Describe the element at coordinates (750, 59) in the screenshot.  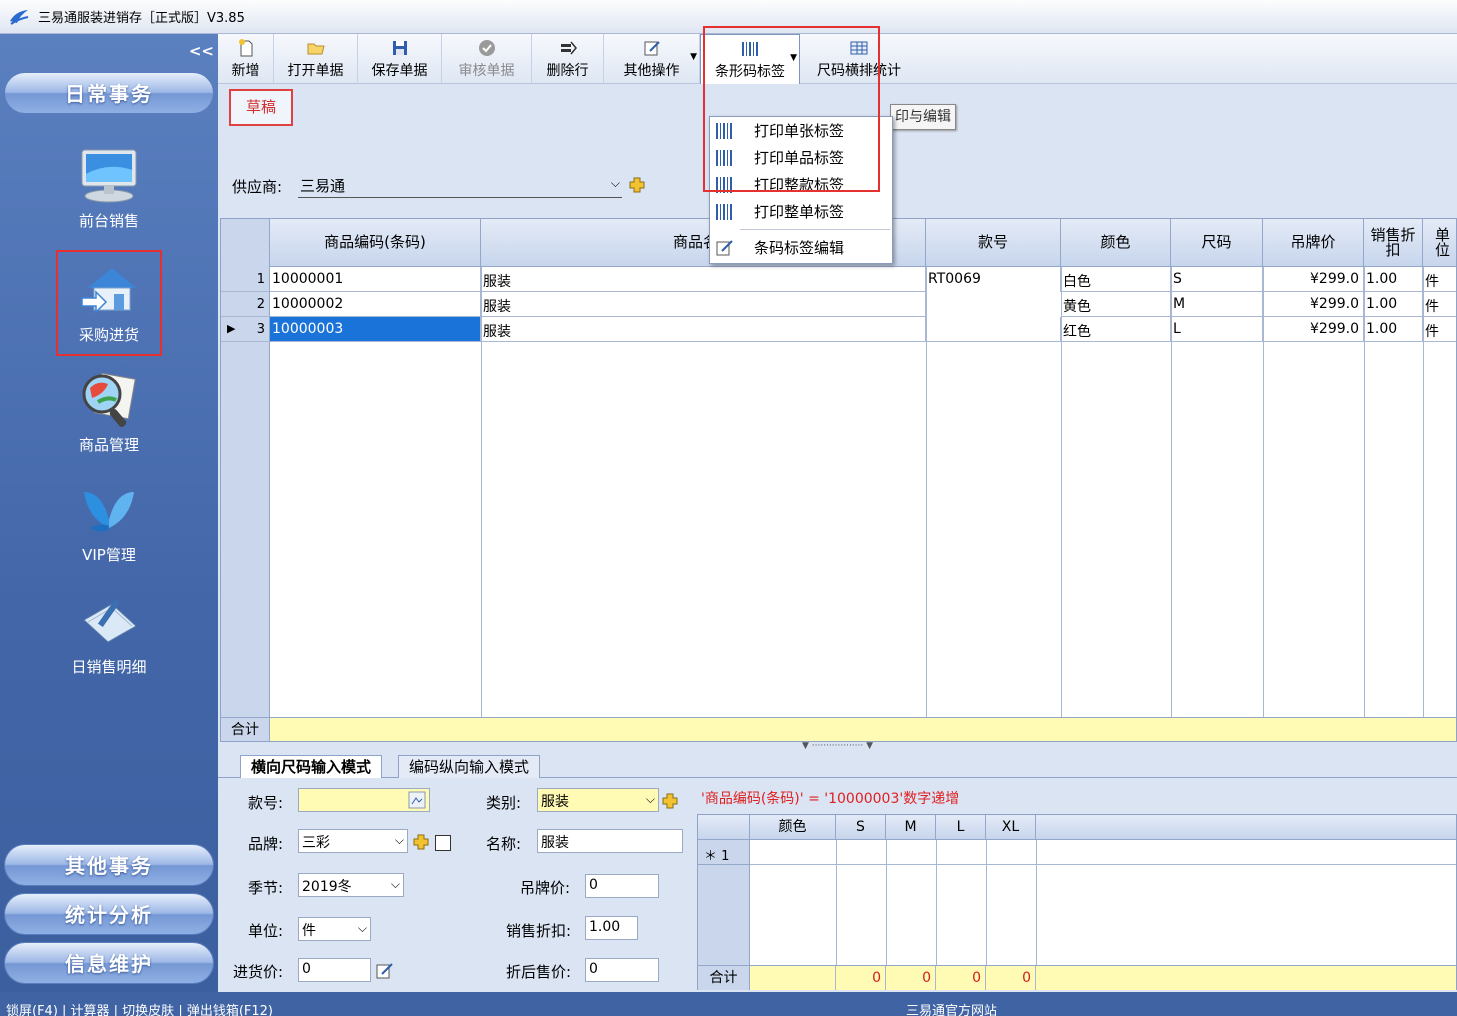
I see `barcode-label-button: 条形码标签 ▼` at that location.